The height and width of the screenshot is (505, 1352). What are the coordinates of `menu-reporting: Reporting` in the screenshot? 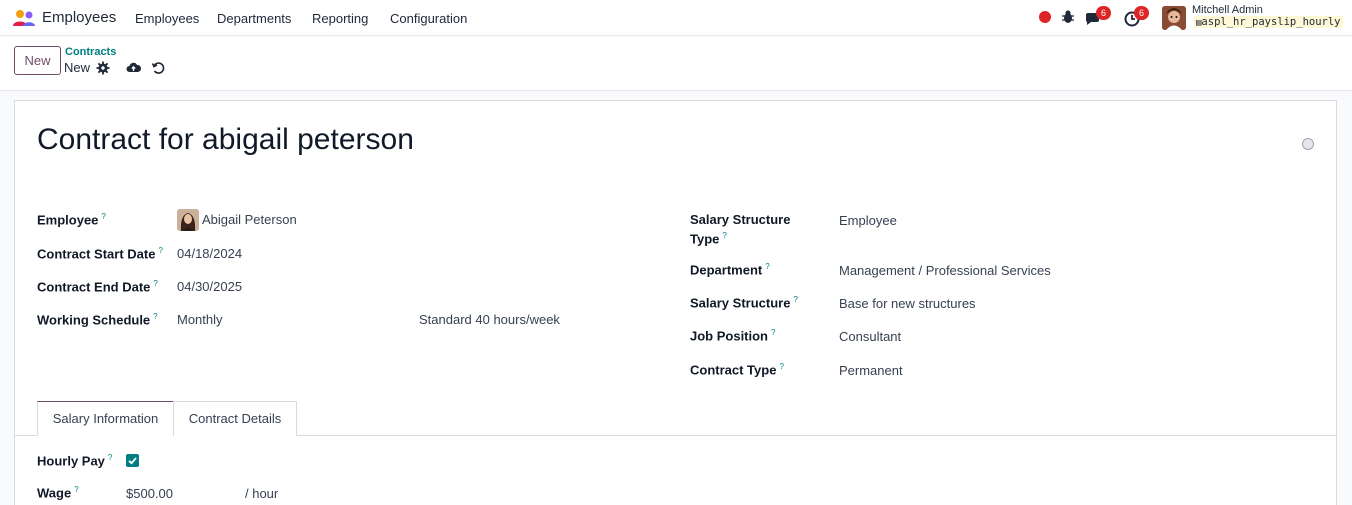 It's located at (340, 18).